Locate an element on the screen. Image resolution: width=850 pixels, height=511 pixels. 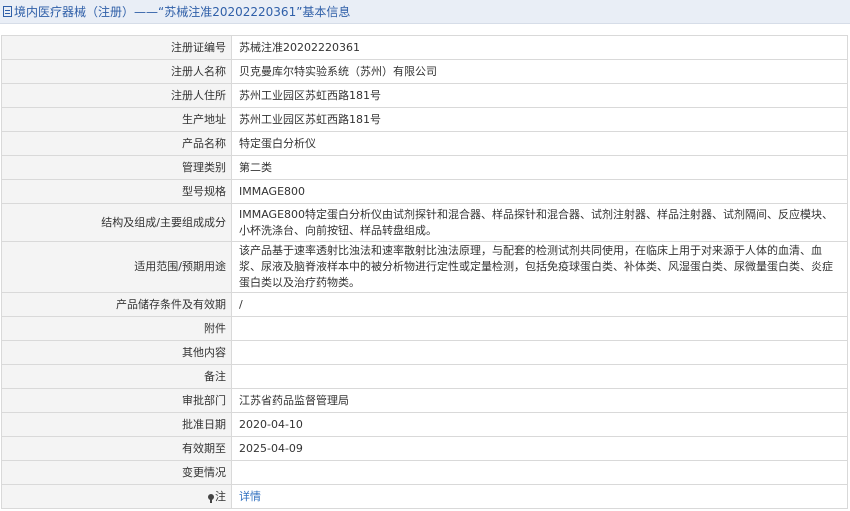
row-value: 苏械注准20202220361 is located at coordinates (539, 47).